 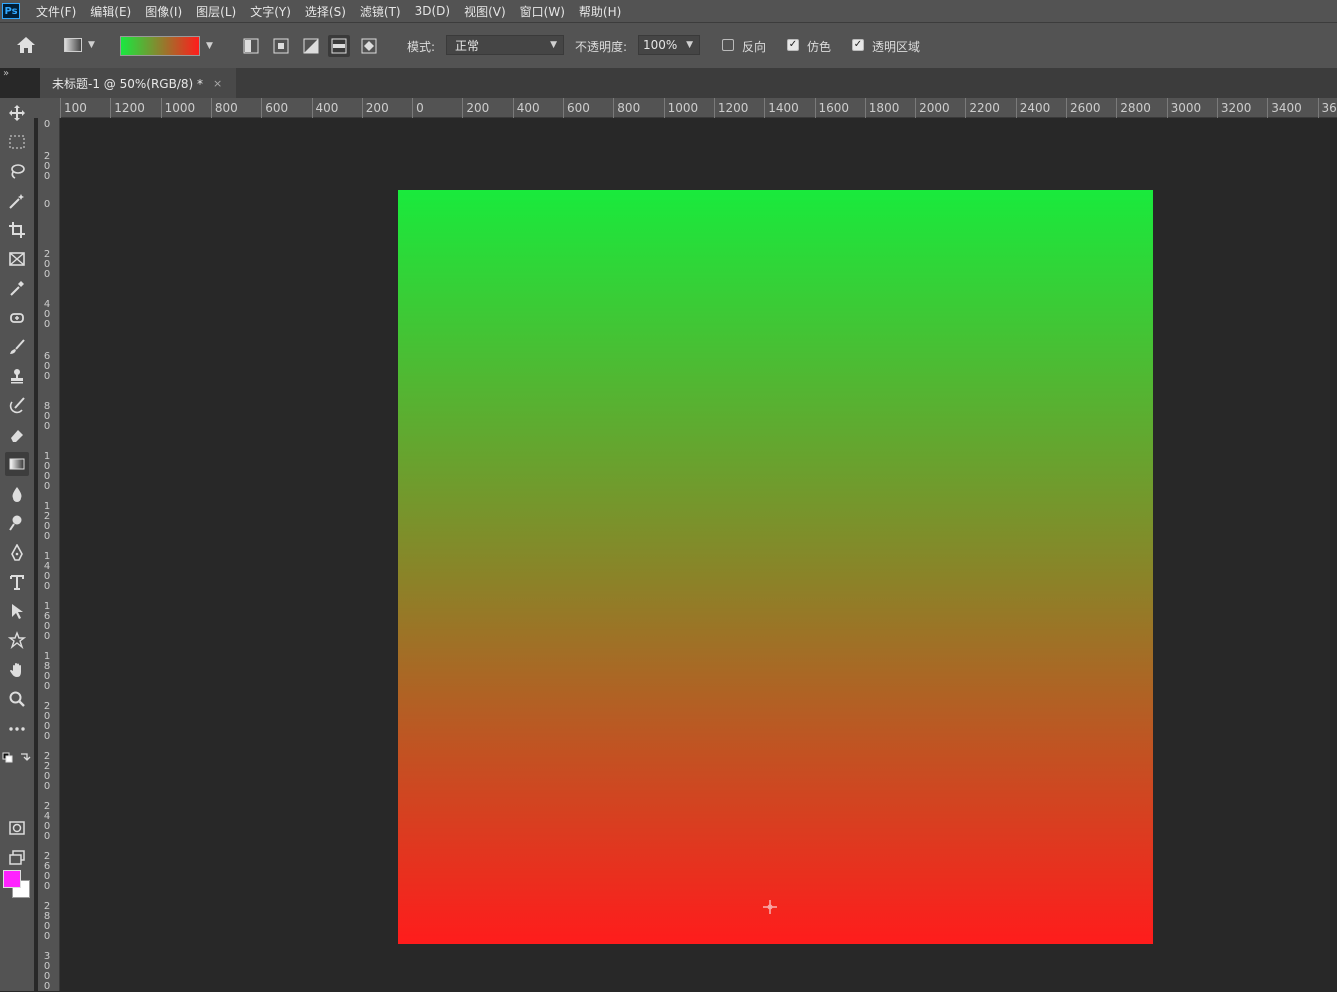 I want to click on menu-select: 选择(S), so click(x=325, y=11).